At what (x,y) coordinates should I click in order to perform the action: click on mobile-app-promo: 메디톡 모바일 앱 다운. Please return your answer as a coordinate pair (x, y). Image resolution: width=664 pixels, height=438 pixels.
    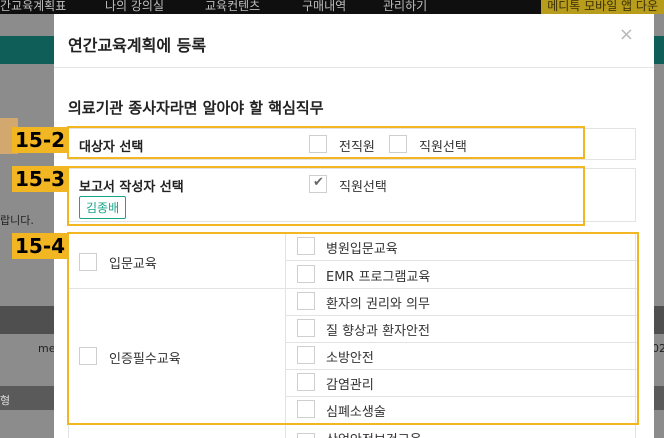
    Looking at the image, I should click on (602, 7).